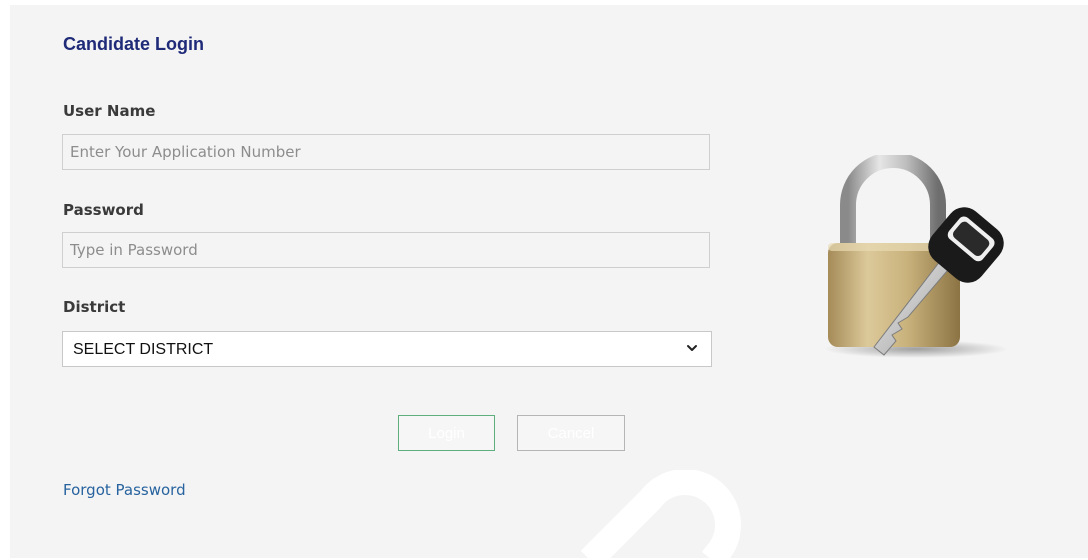 Image resolution: width=1088 pixels, height=560 pixels. What do you see at coordinates (109, 111) in the screenshot?
I see `username-label: User Name` at bounding box center [109, 111].